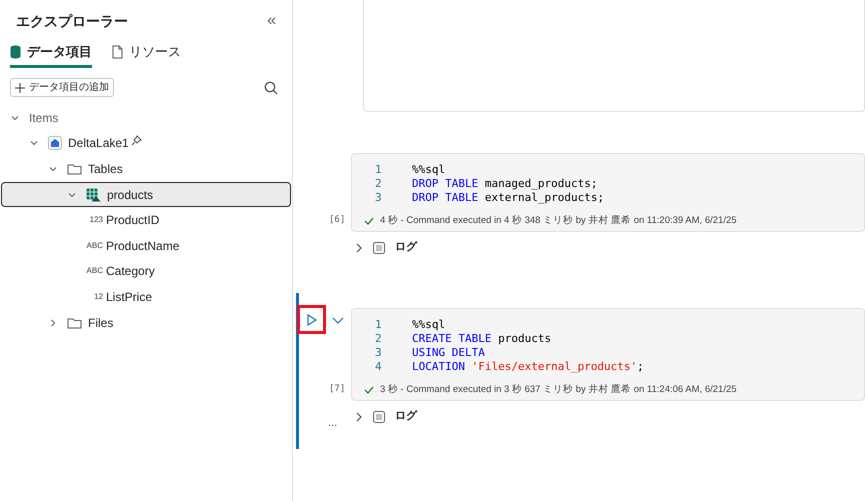 Image resolution: width=865 pixels, height=501 pixels. I want to click on execution-count: [7], so click(337, 389).